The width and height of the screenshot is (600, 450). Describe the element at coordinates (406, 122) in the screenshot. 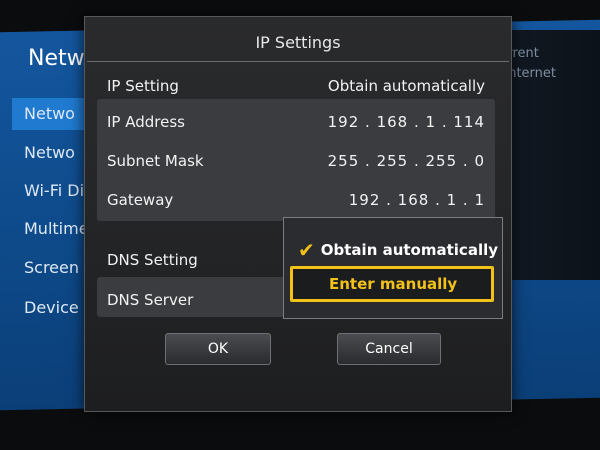

I see `ip-address-value: 192 . 168 . 1 . 114` at that location.